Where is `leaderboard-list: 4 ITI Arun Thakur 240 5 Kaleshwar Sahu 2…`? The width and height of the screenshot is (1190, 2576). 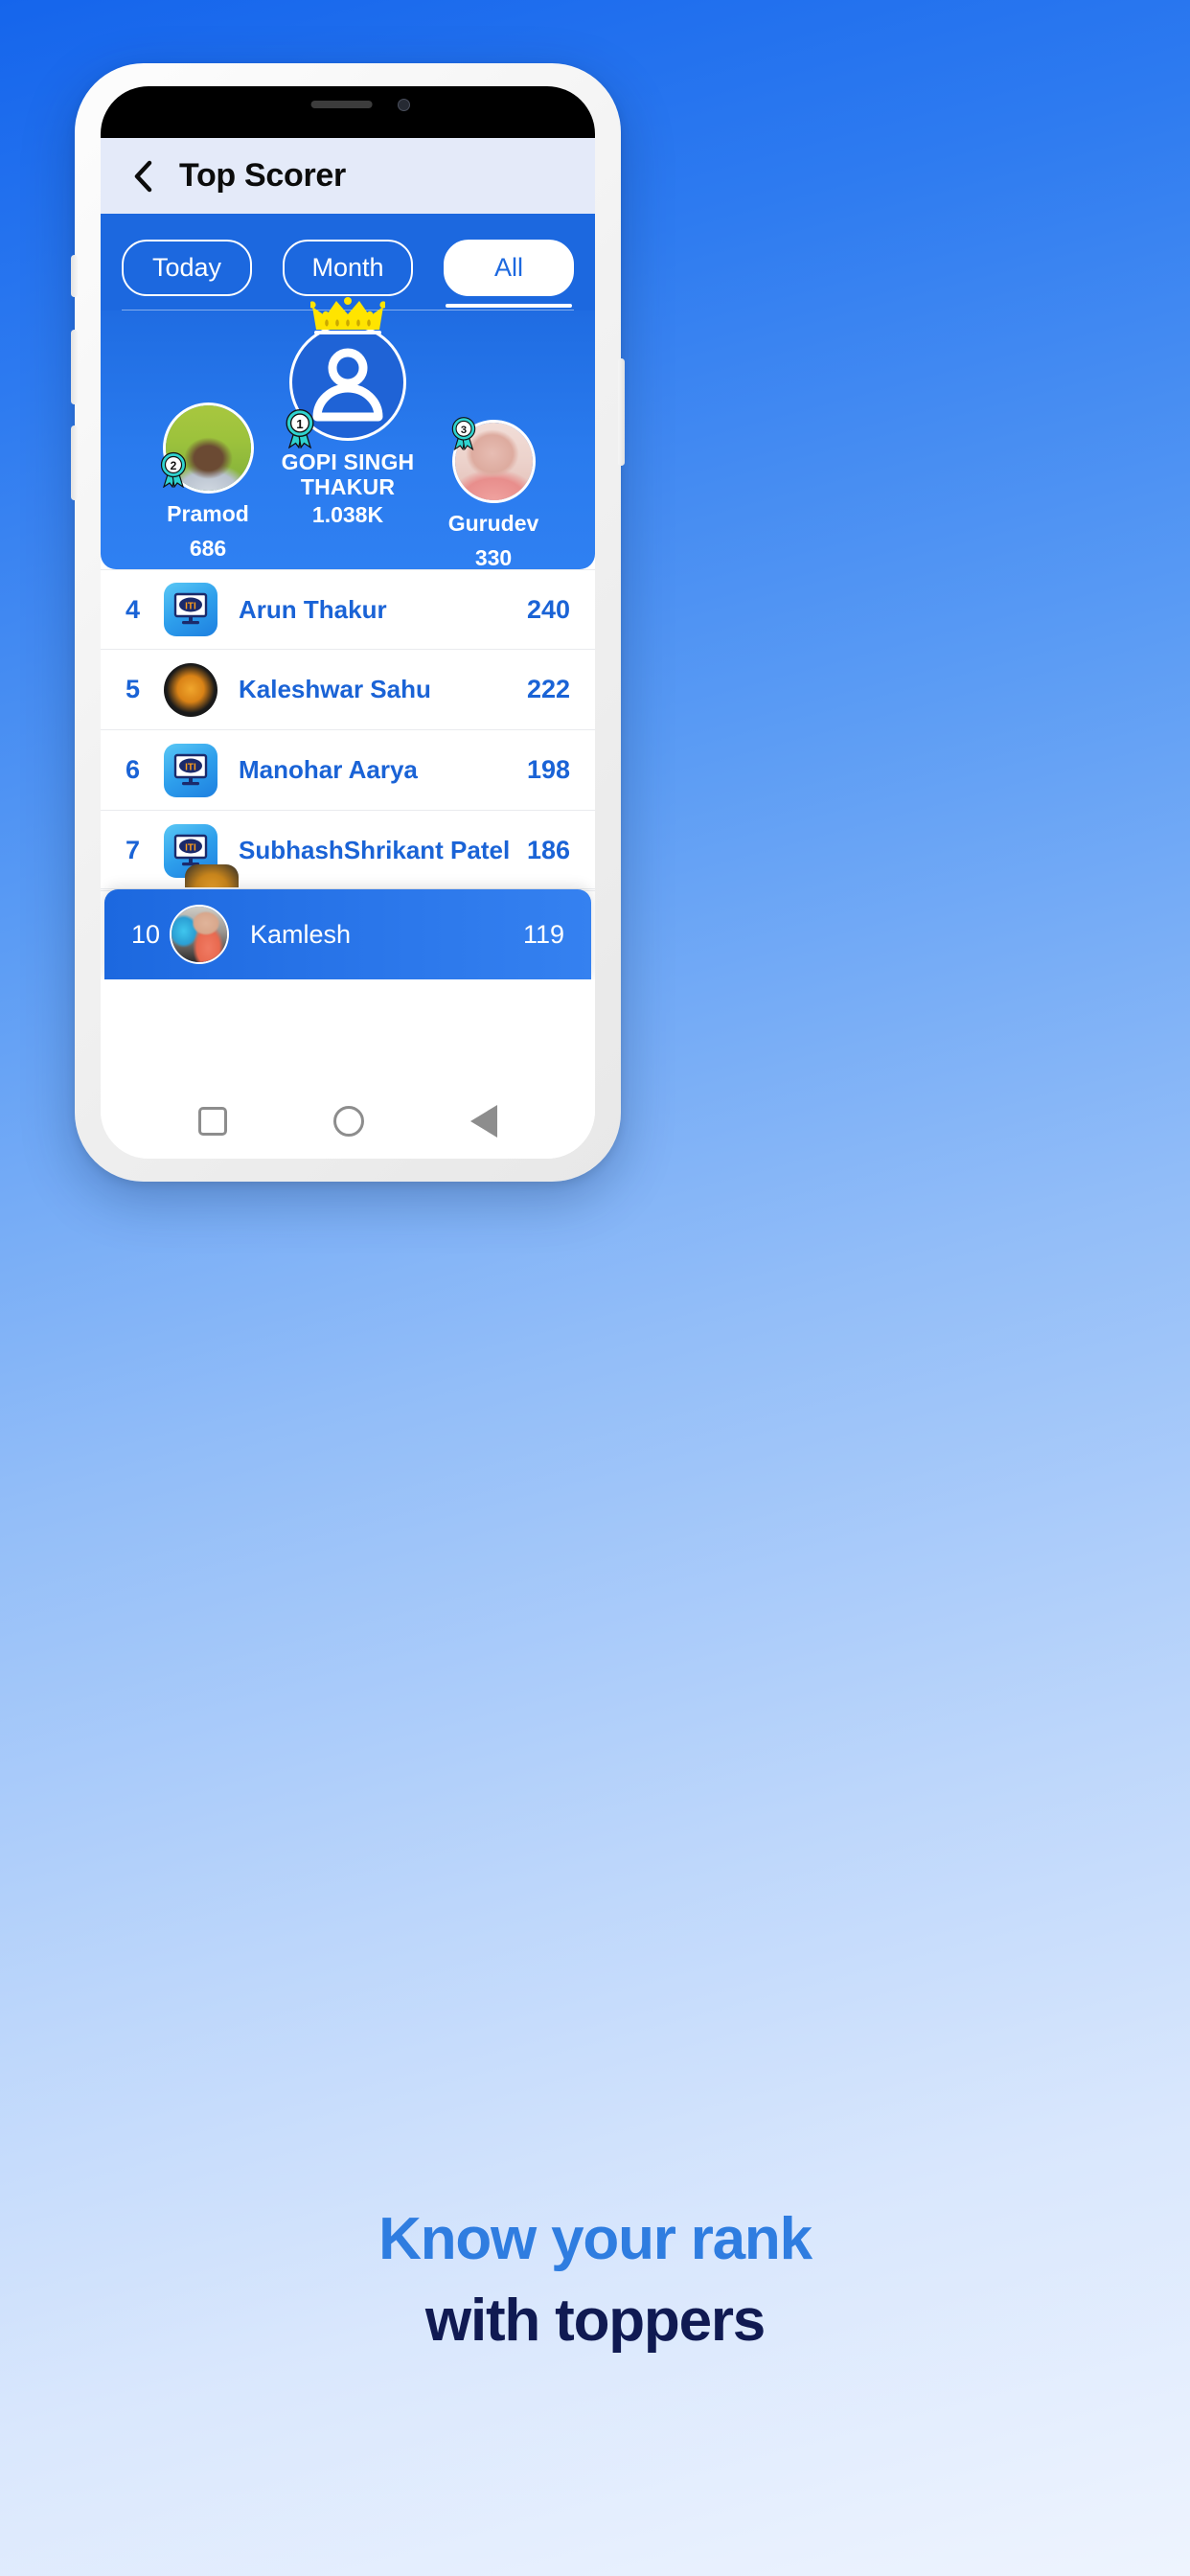 leaderboard-list: 4 ITI Arun Thakur 240 5 Kaleshwar Sahu 2… is located at coordinates (348, 774).